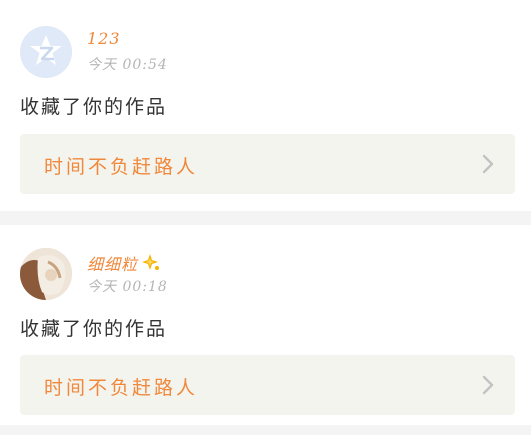  I want to click on username: 细细粒, so click(124, 263).